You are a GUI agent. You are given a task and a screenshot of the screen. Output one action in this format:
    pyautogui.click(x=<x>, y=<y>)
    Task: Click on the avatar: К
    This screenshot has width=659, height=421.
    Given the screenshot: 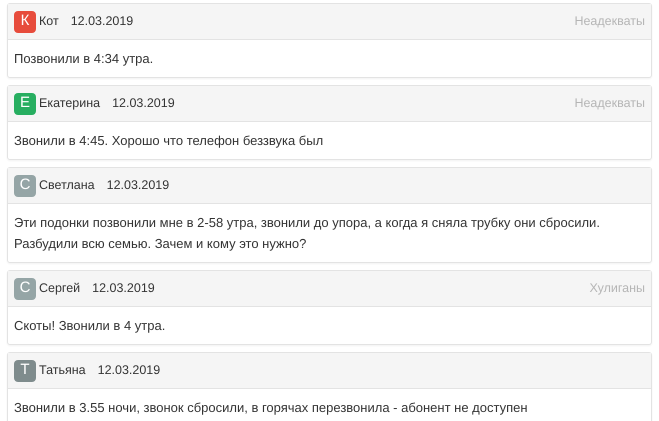 What is the action you would take?
    pyautogui.click(x=25, y=21)
    